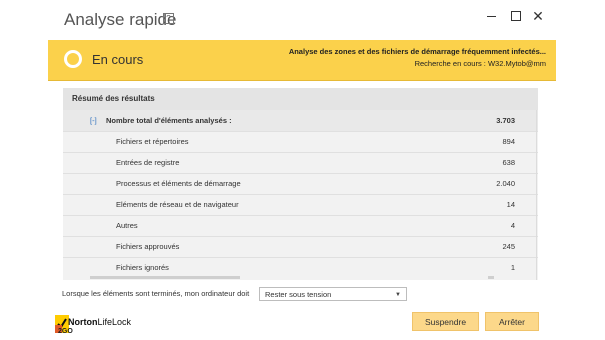 This screenshot has width=605, height=340. What do you see at coordinates (93, 120) in the screenshot?
I see `collapse-toggle: [-]` at bounding box center [93, 120].